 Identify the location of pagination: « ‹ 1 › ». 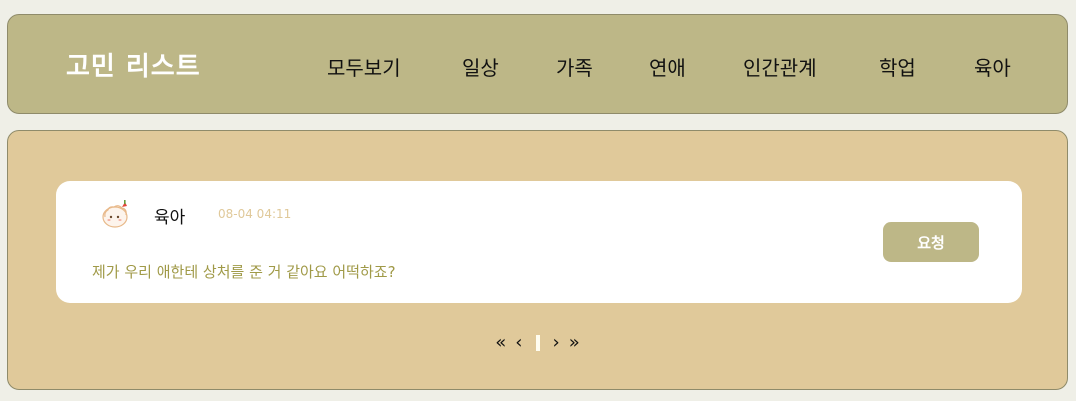
(537, 343).